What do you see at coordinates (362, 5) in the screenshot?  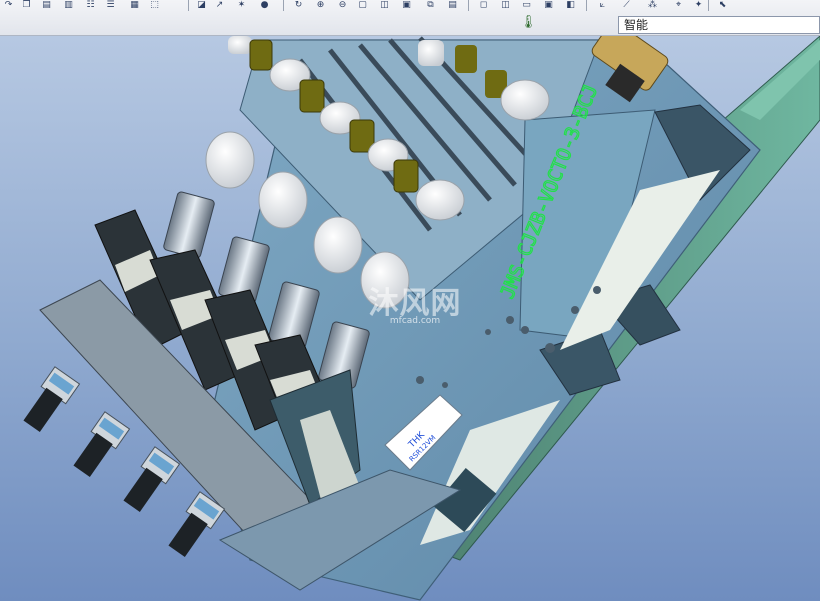 I see `refit-icon: ▢` at bounding box center [362, 5].